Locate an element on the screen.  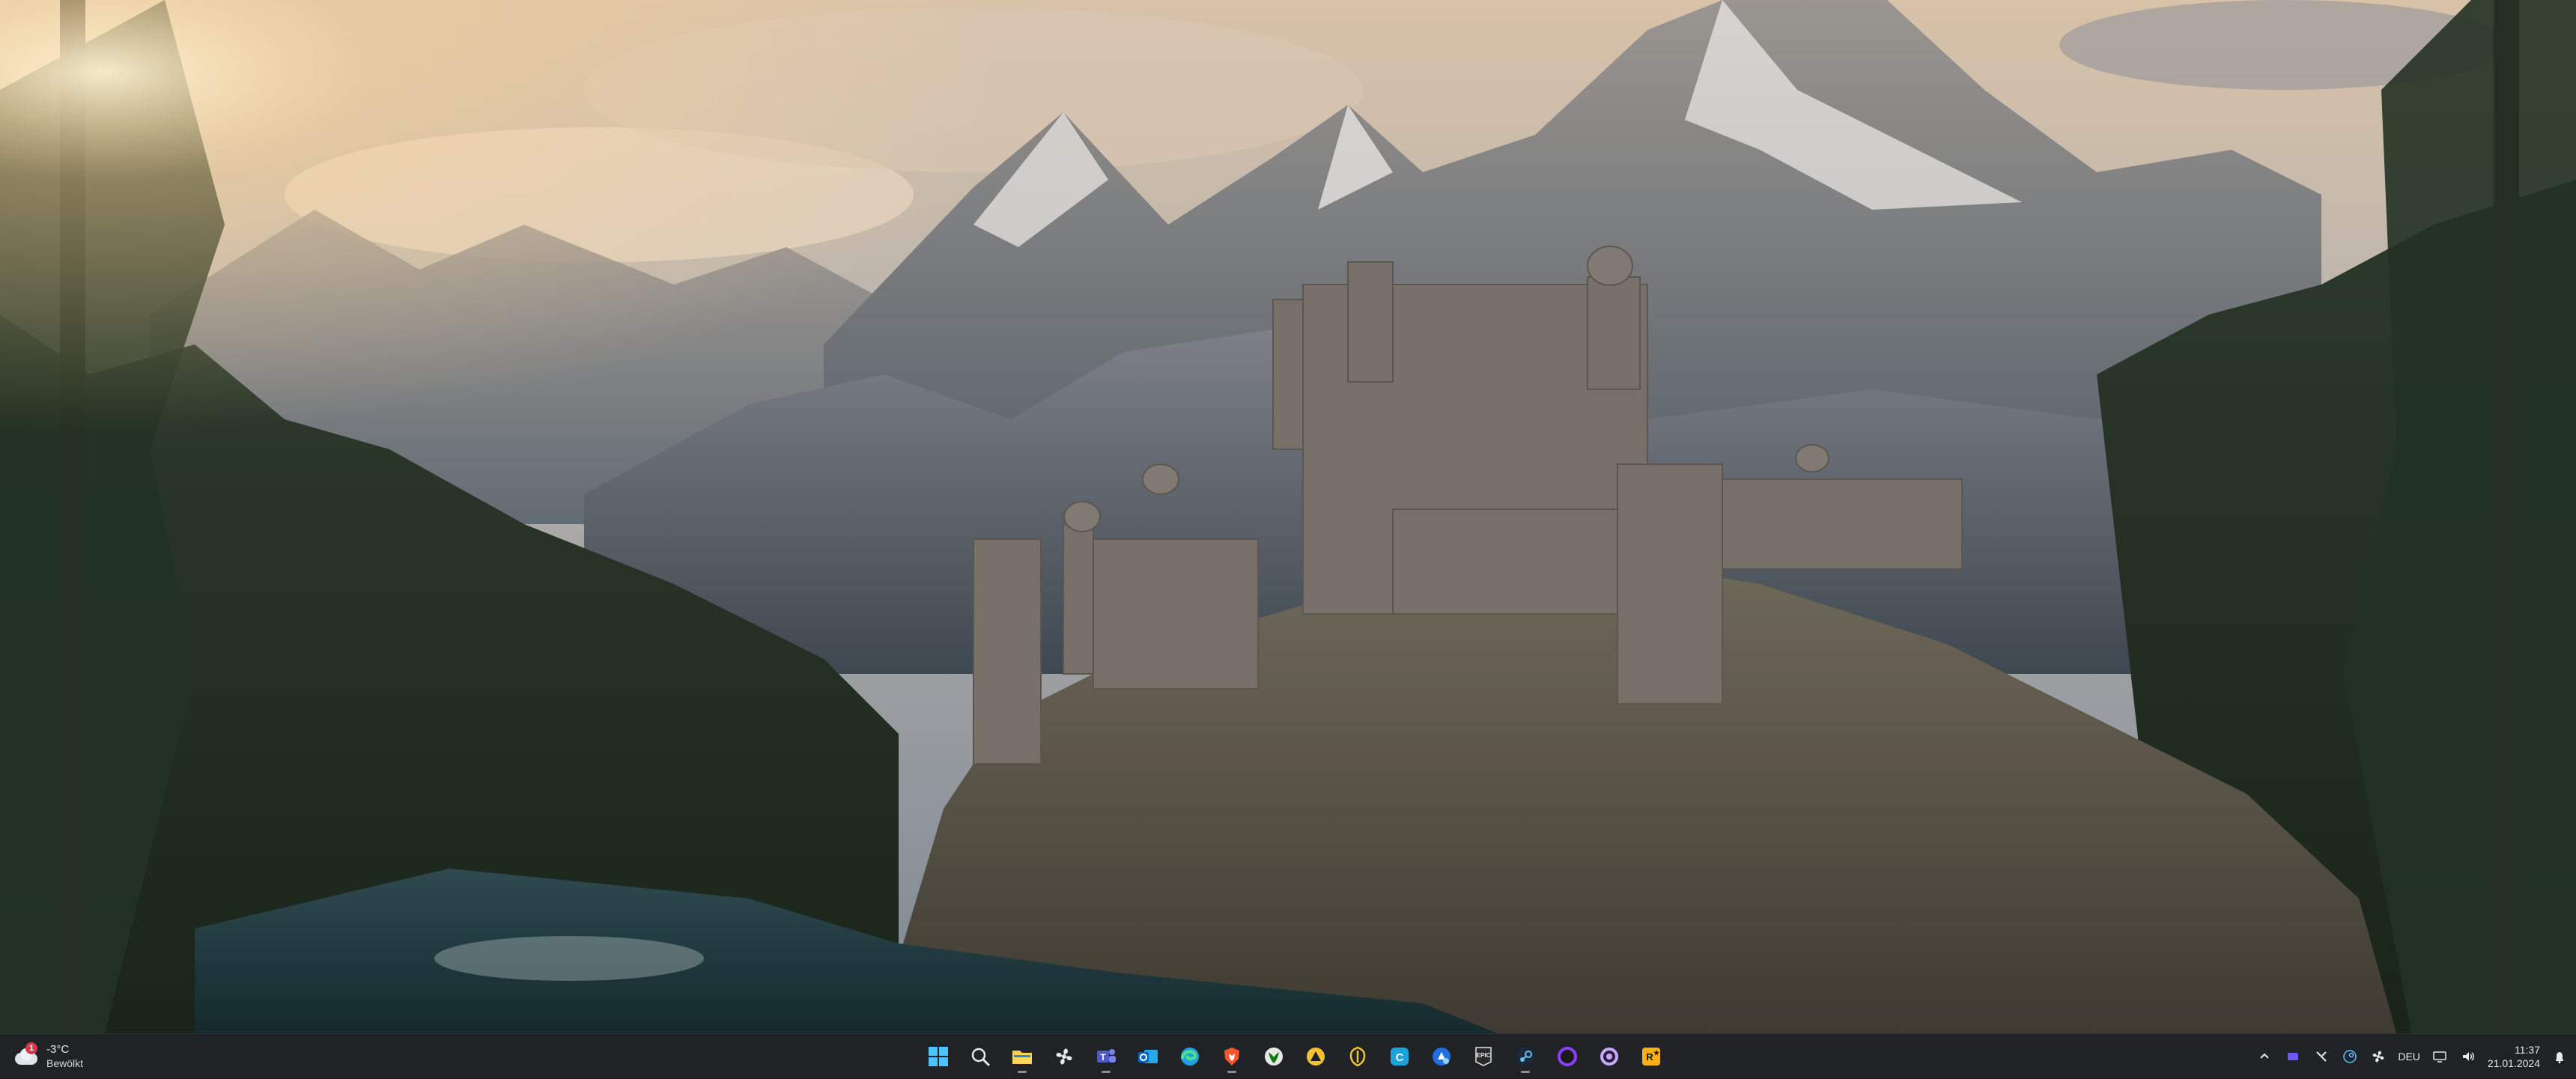
fan-tray-icon is located at coordinates (2378, 1057).